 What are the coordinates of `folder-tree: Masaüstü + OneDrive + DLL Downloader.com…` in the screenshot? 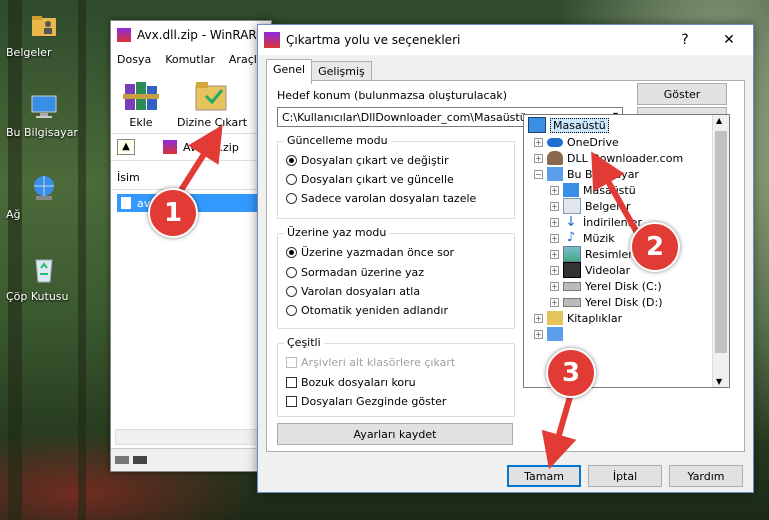 It's located at (626, 251).